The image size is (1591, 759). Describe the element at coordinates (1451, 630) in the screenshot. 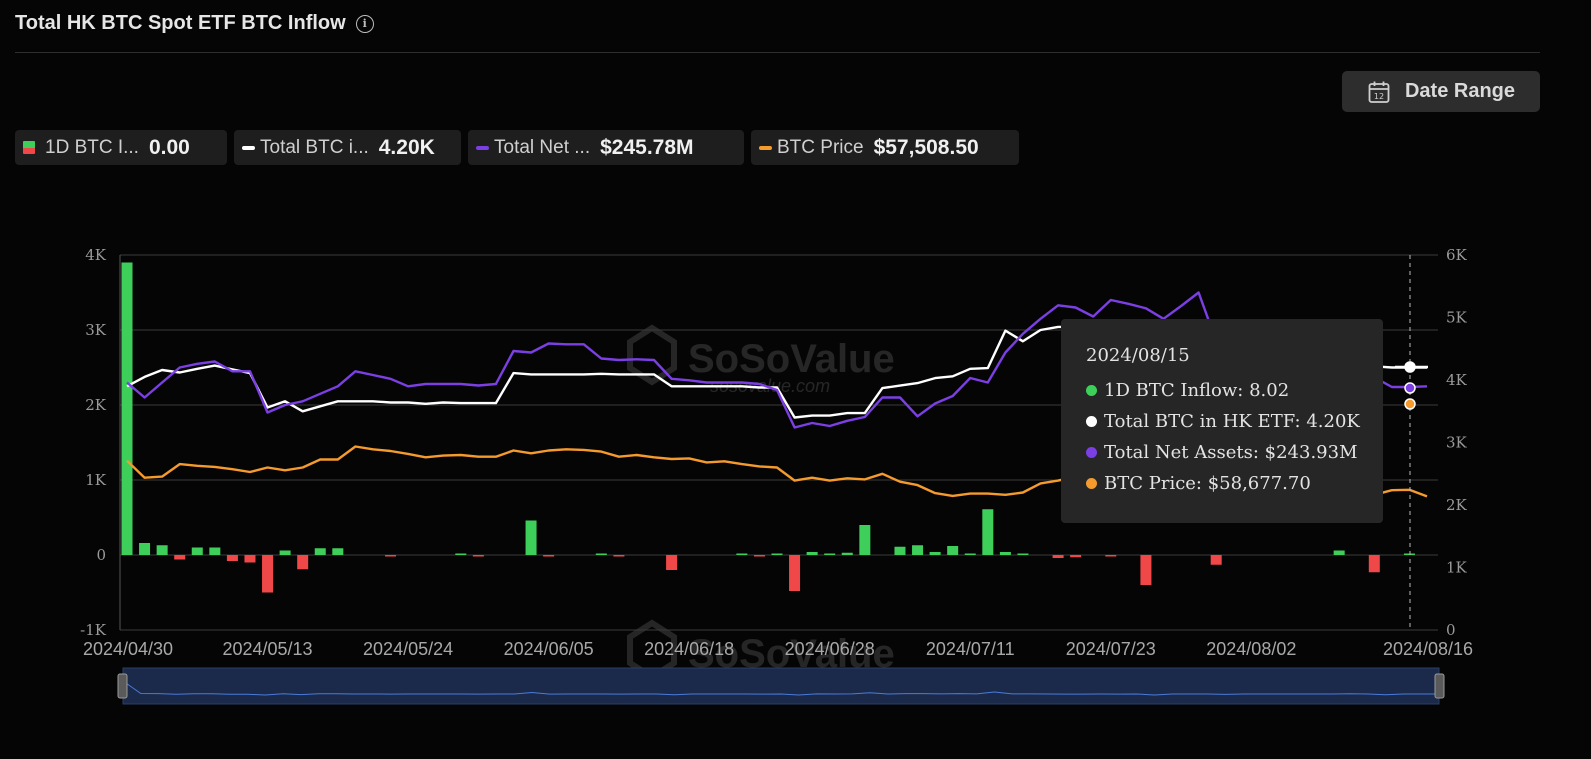

I see `y-right-tick-label: 0` at that location.